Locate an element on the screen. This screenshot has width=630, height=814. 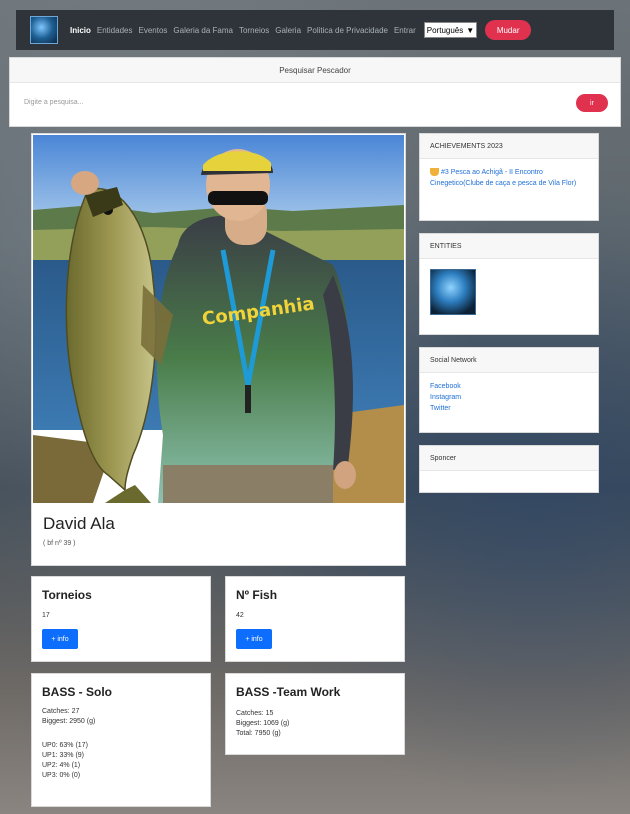
nav-link-torneios: Torneios is located at coordinates (254, 30).